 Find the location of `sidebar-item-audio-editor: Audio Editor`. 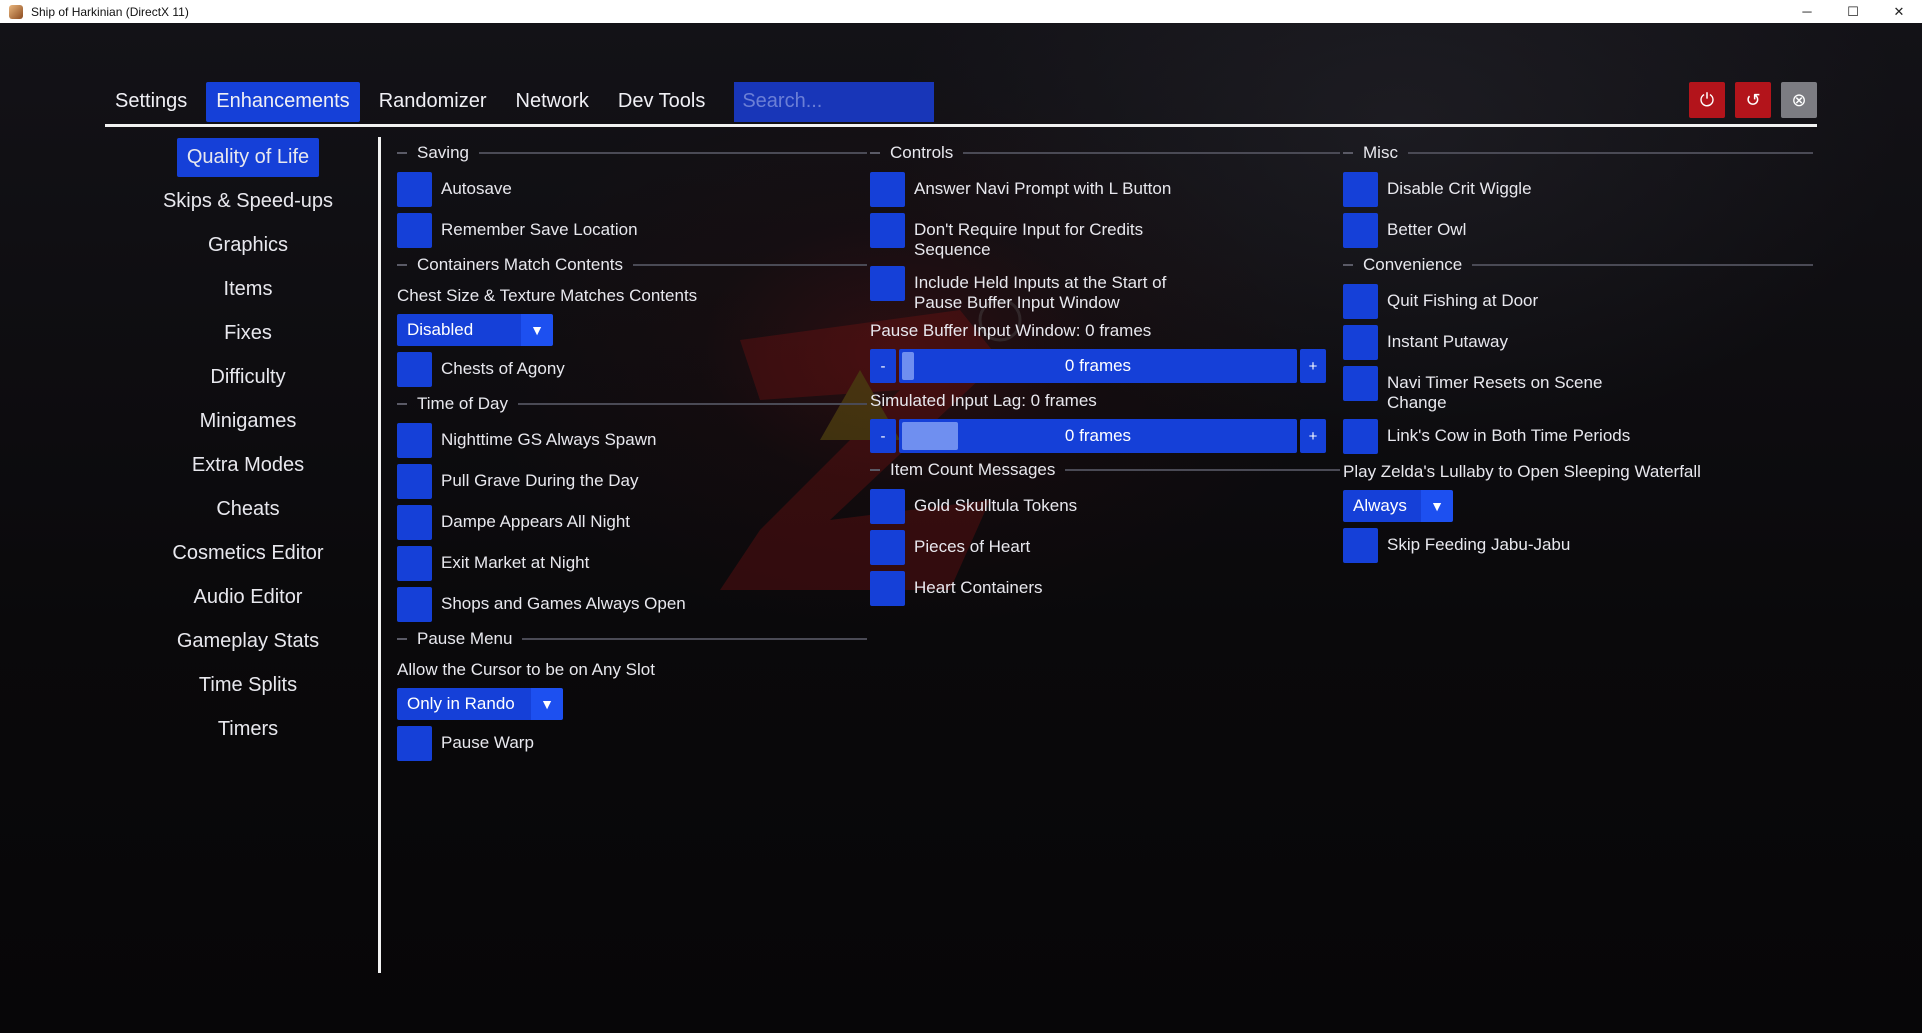

sidebar-item-audio-editor: Audio Editor is located at coordinates (248, 597).